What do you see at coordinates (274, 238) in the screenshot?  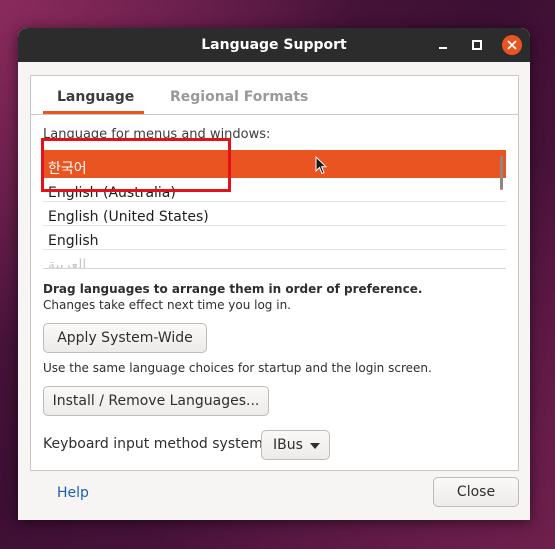 I see `language-item-english: English` at bounding box center [274, 238].